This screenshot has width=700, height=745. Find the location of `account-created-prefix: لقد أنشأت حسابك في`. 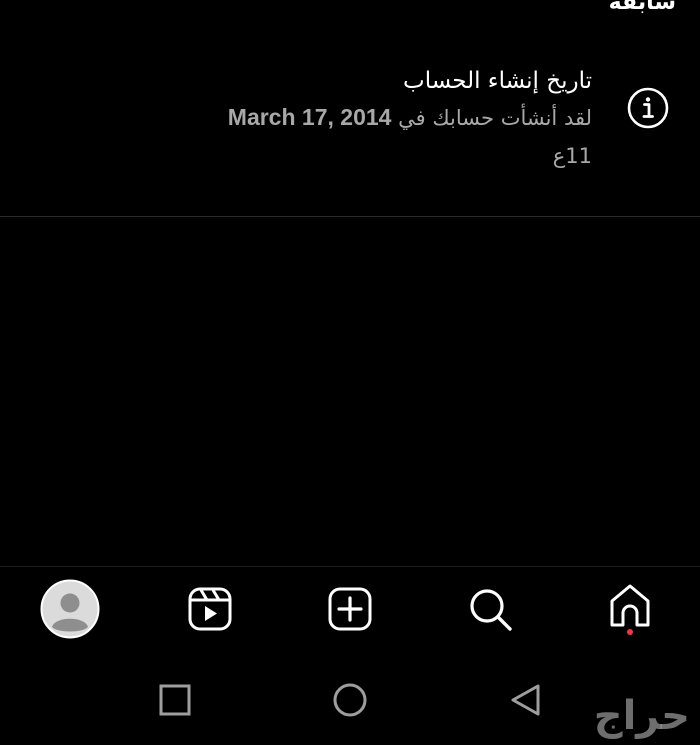

account-created-prefix: لقد أنشأت حسابك في is located at coordinates (495, 118).